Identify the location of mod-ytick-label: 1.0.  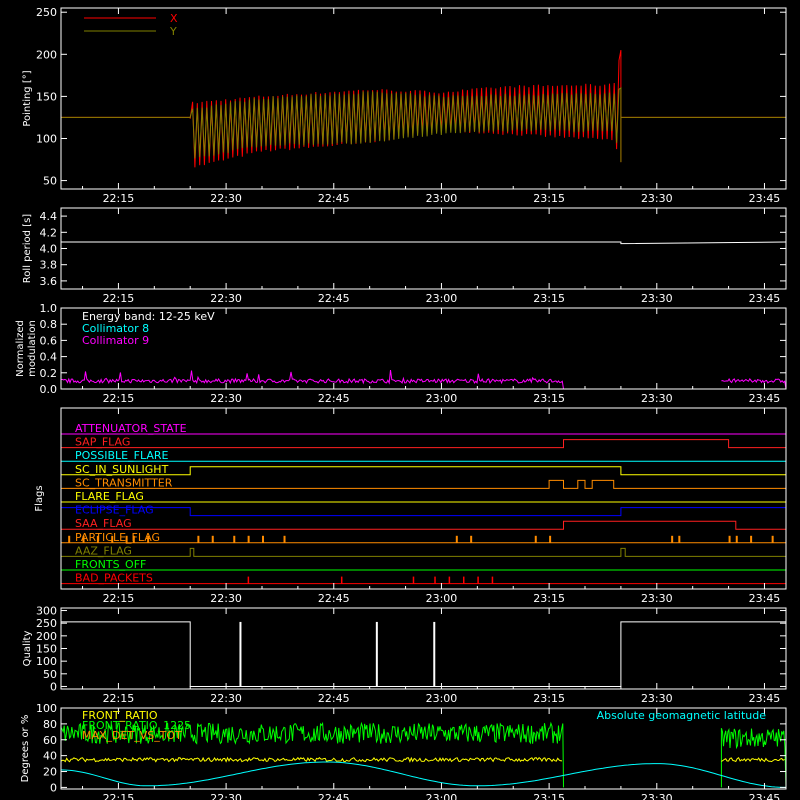
(49, 308).